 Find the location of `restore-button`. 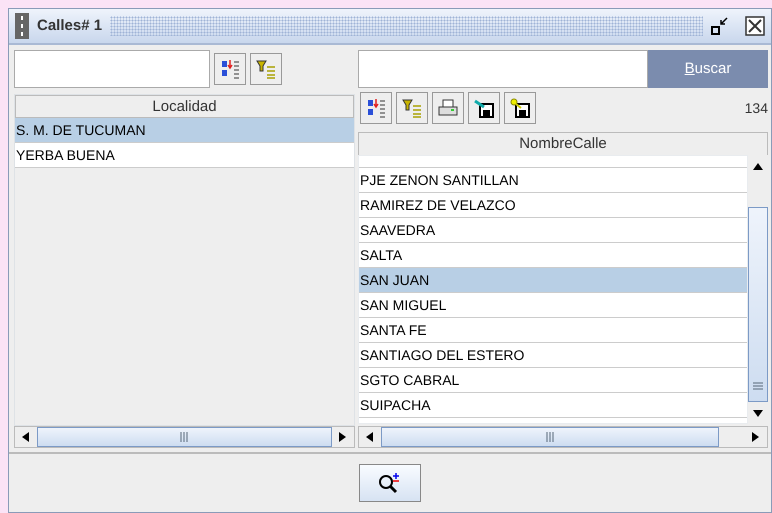

restore-button is located at coordinates (720, 26).